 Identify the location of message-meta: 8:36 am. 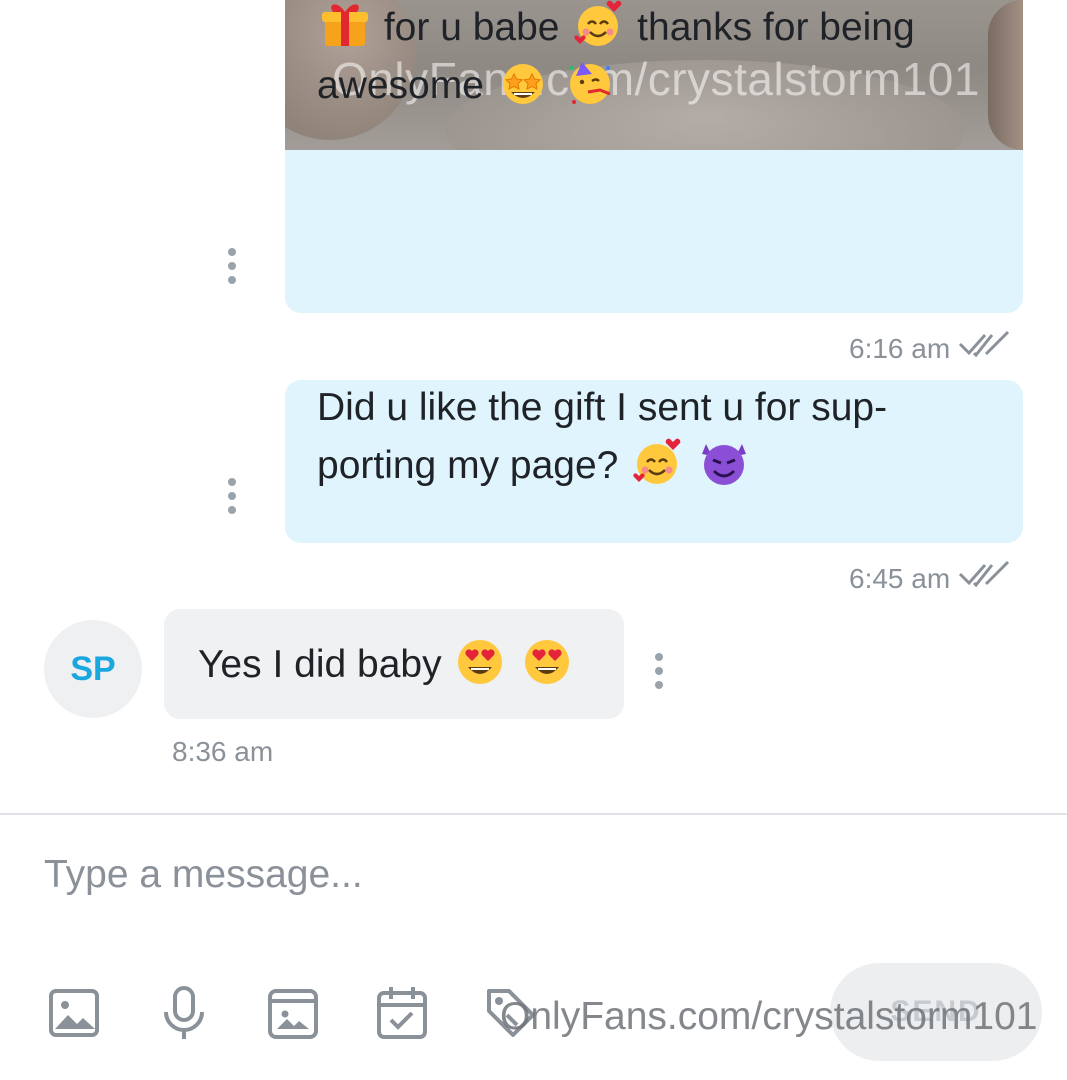
(222, 752).